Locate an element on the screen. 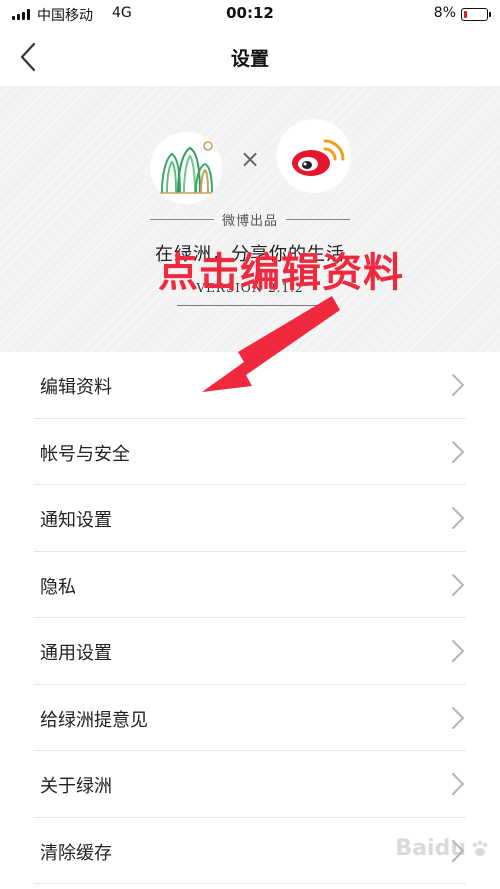  oasis-logo-icon is located at coordinates (186, 168).